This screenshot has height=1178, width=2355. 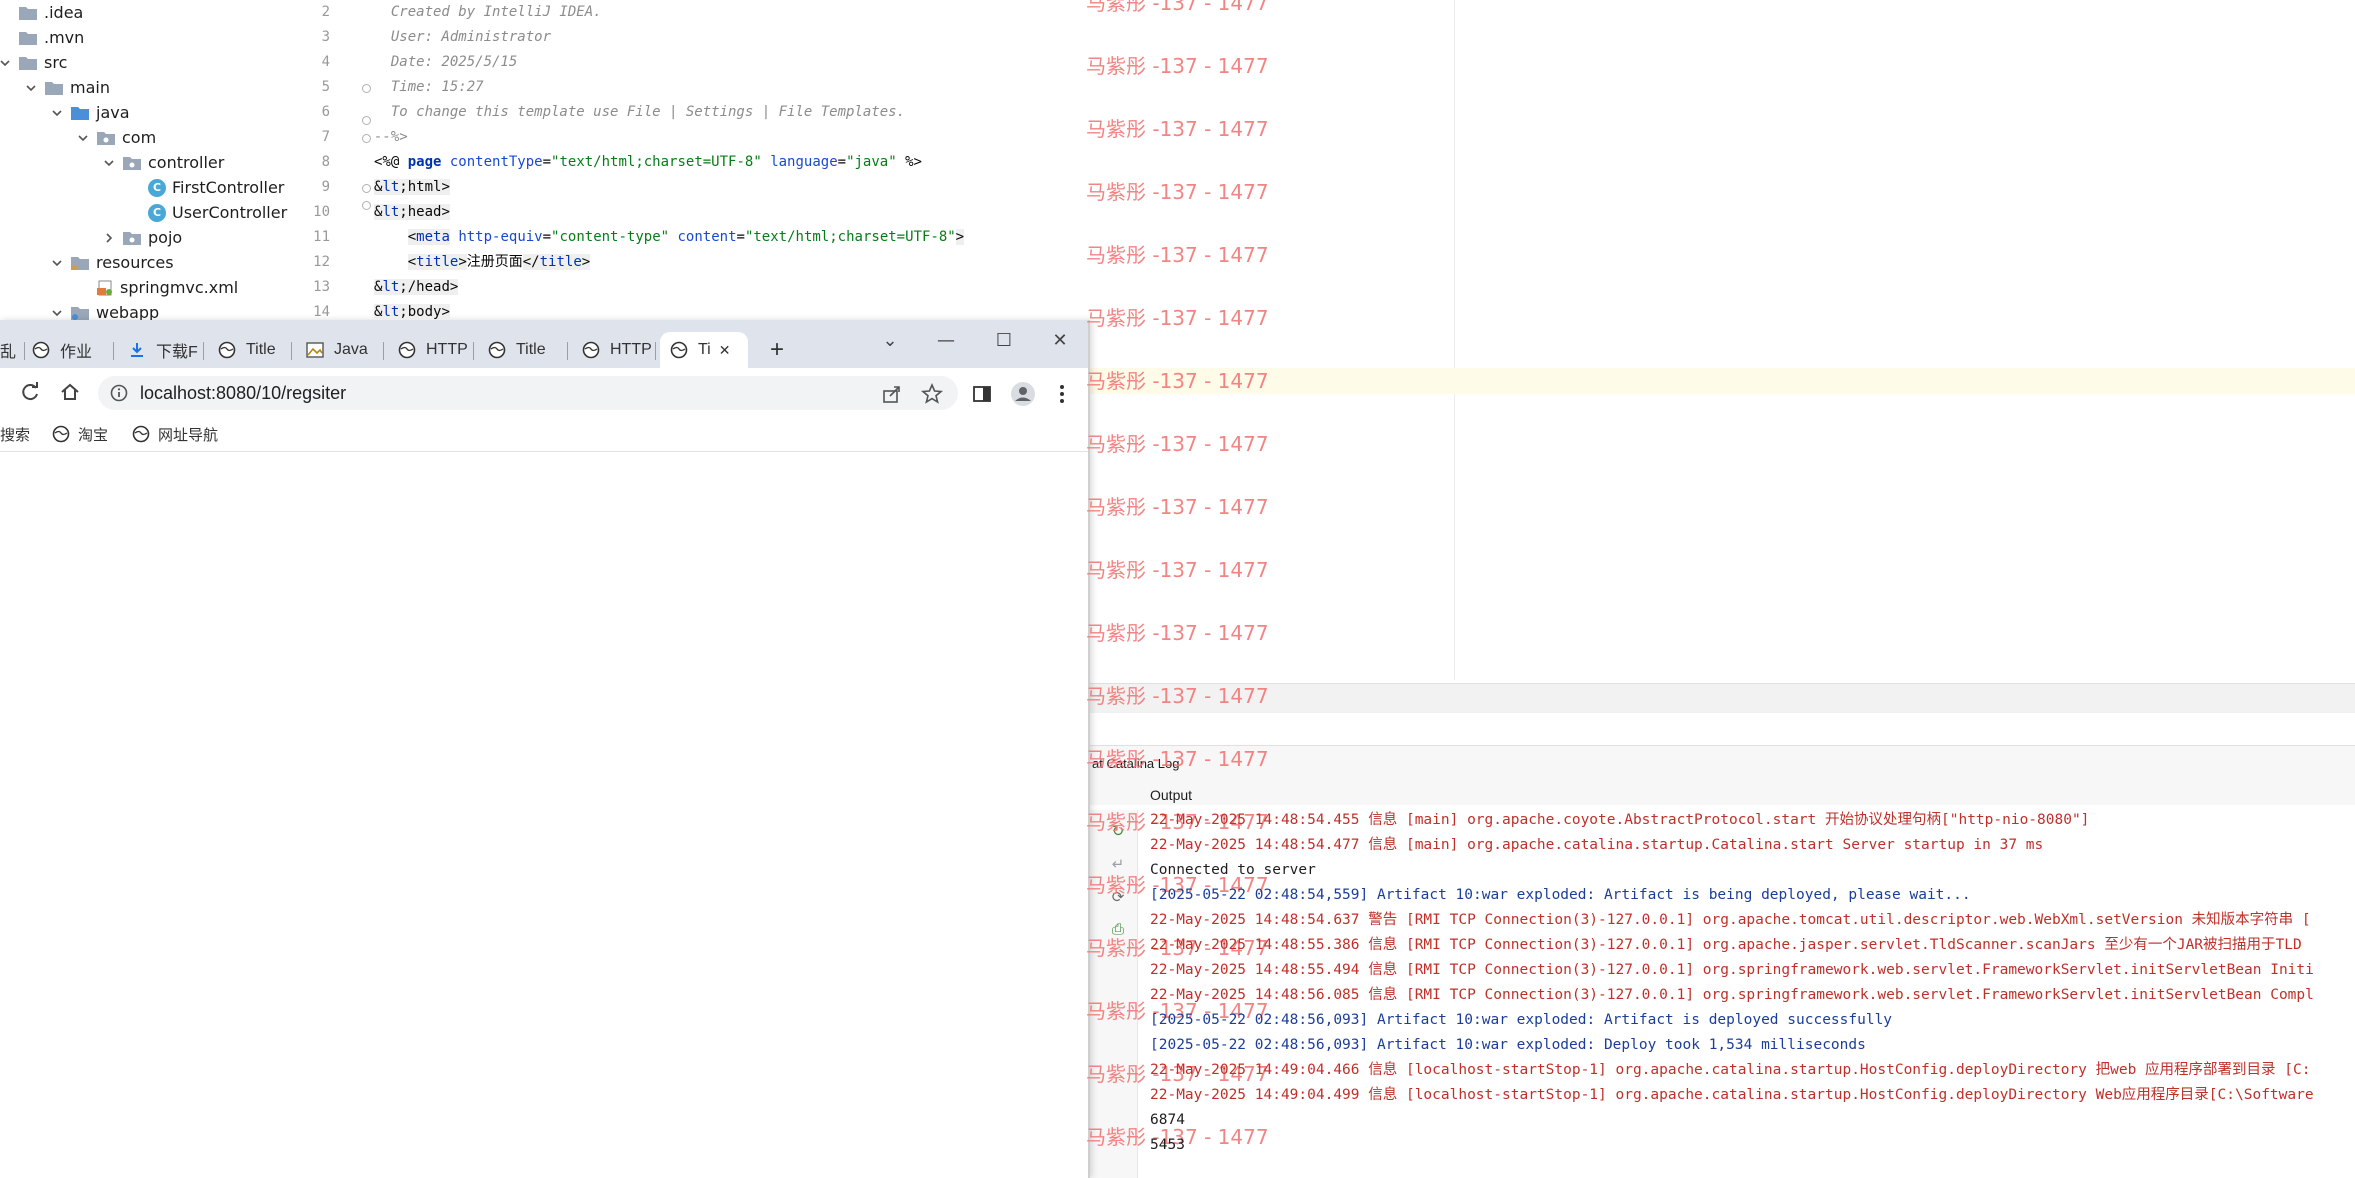 I want to click on tree-item: .idea, so click(x=41, y=12).